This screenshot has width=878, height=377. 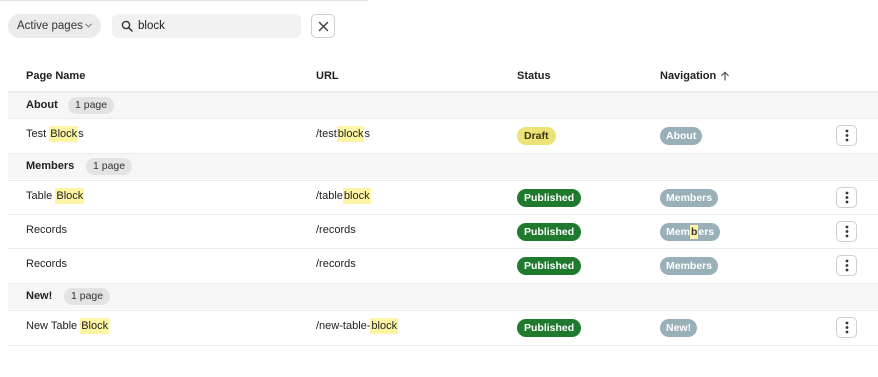 I want to click on search-icon, so click(x=127, y=26).